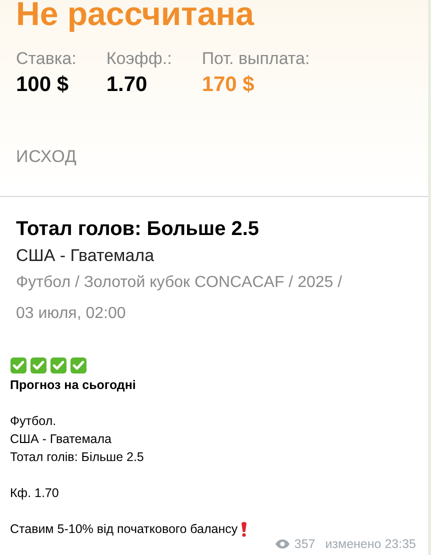  Describe the element at coordinates (43, 85) in the screenshot. I see `stat-value: 100 $` at that location.